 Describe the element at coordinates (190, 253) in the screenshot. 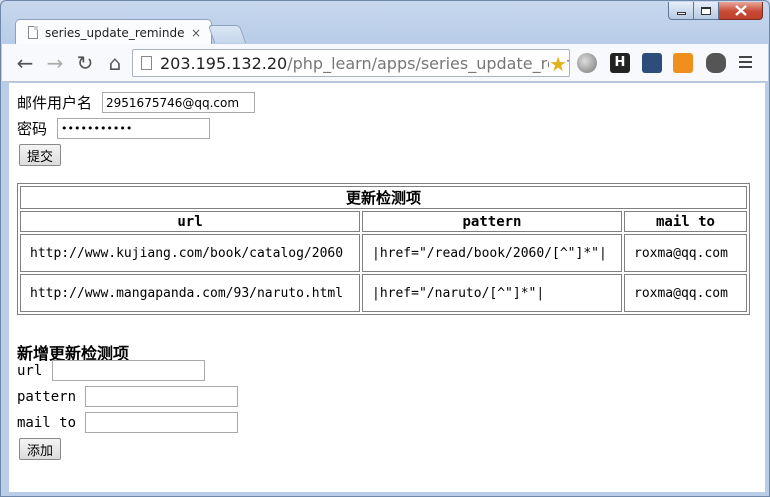

I see `cell-url: http://www.kujiang.com/book/catalog/2060` at that location.